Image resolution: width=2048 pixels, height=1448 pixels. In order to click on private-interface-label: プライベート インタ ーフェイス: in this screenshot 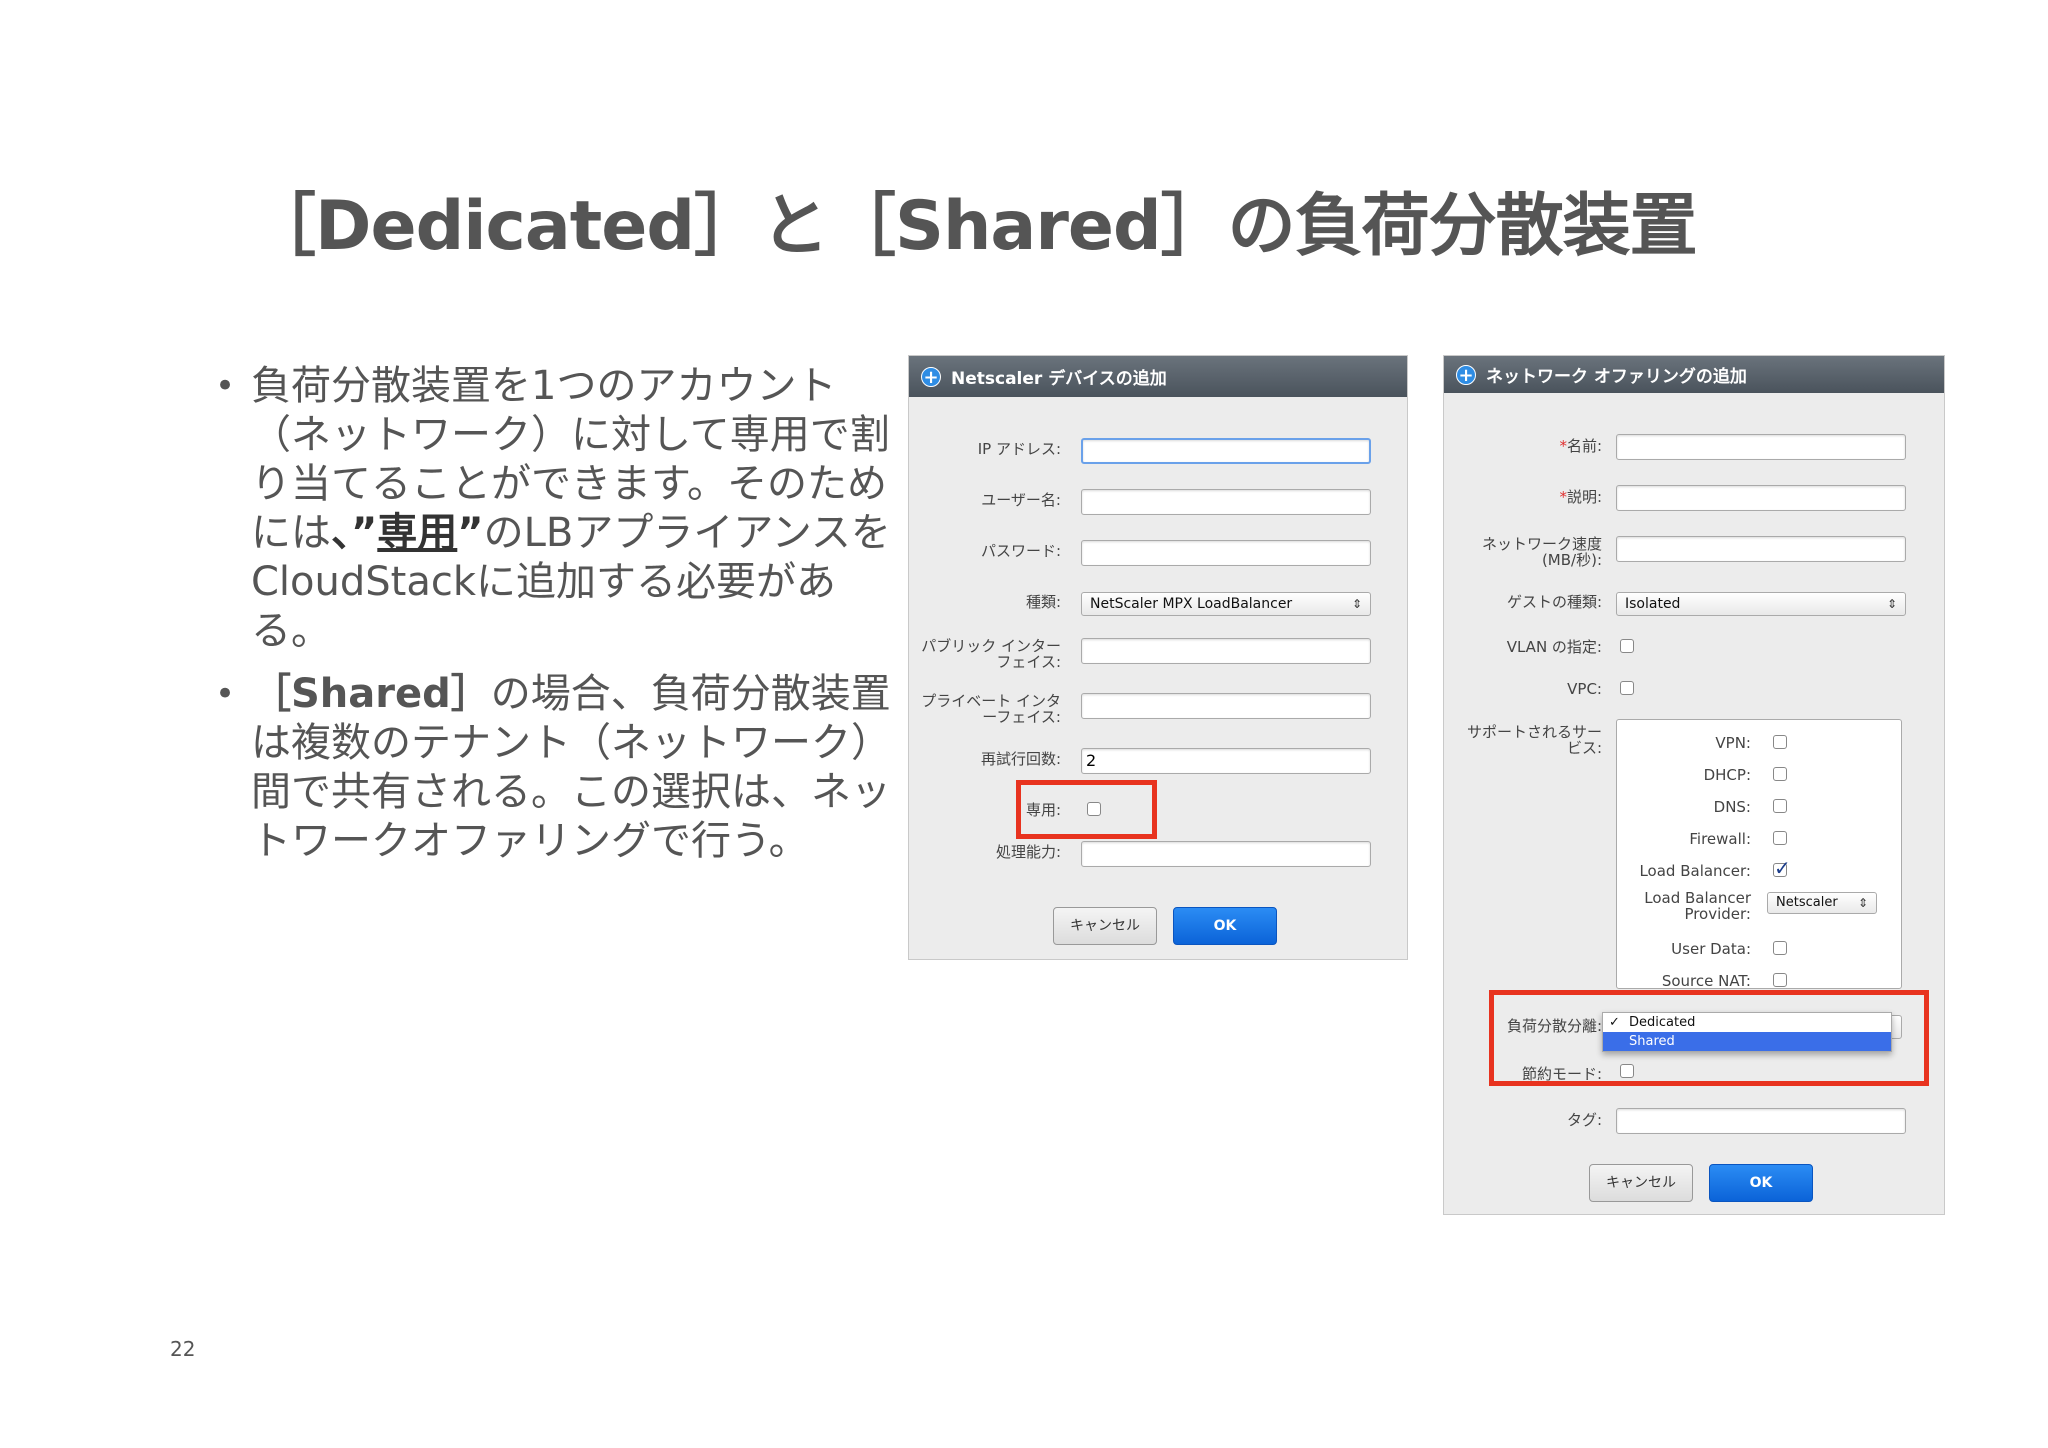, I will do `click(976, 709)`.